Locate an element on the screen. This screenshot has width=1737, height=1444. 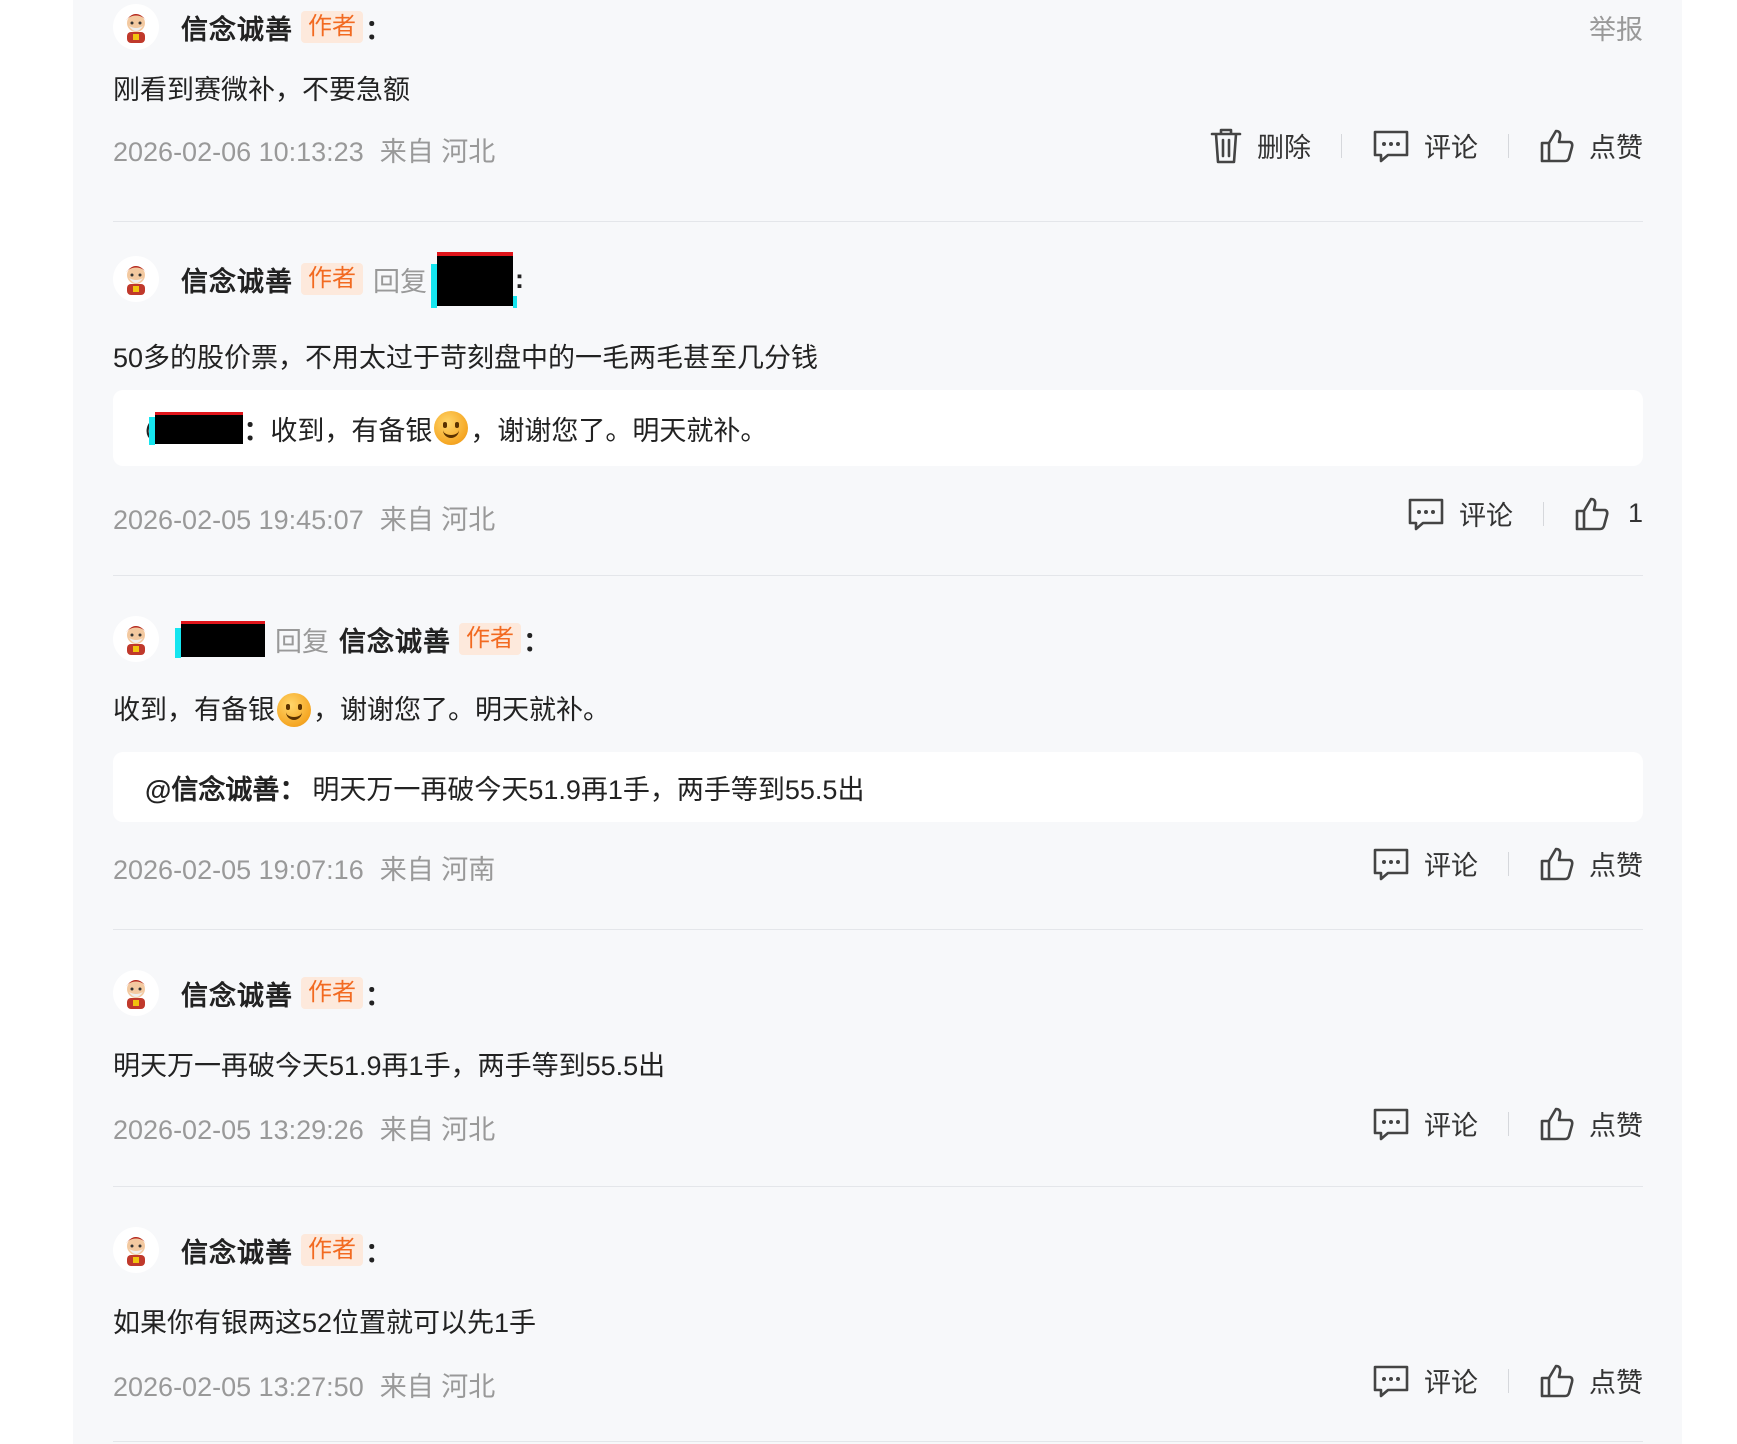
comment-text: 收到，有备银 ，谢谢您了。明天就补。 is located at coordinates (361, 707).